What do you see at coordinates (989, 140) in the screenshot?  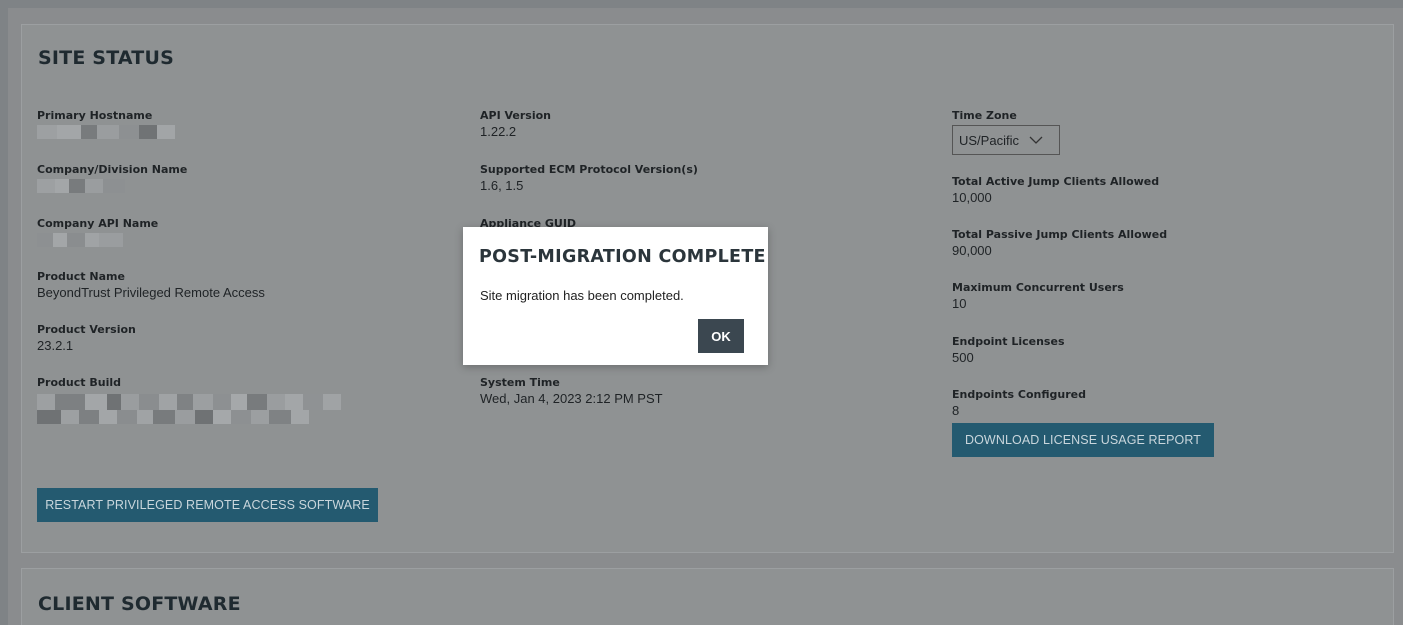 I see `time-zone-value: US/Pacific` at bounding box center [989, 140].